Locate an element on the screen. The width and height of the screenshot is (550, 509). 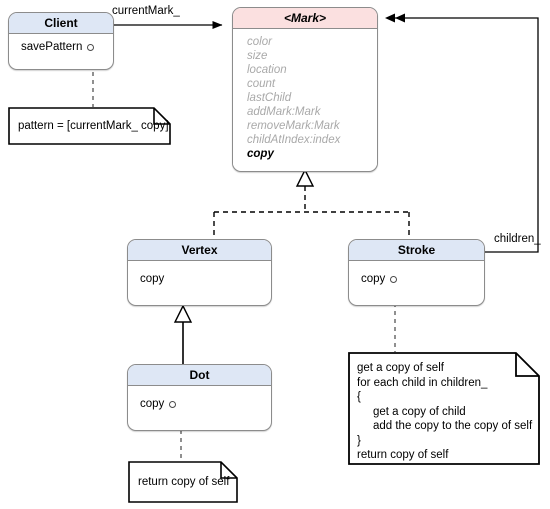
member-label: addMark:Mark is located at coordinates (284, 112).